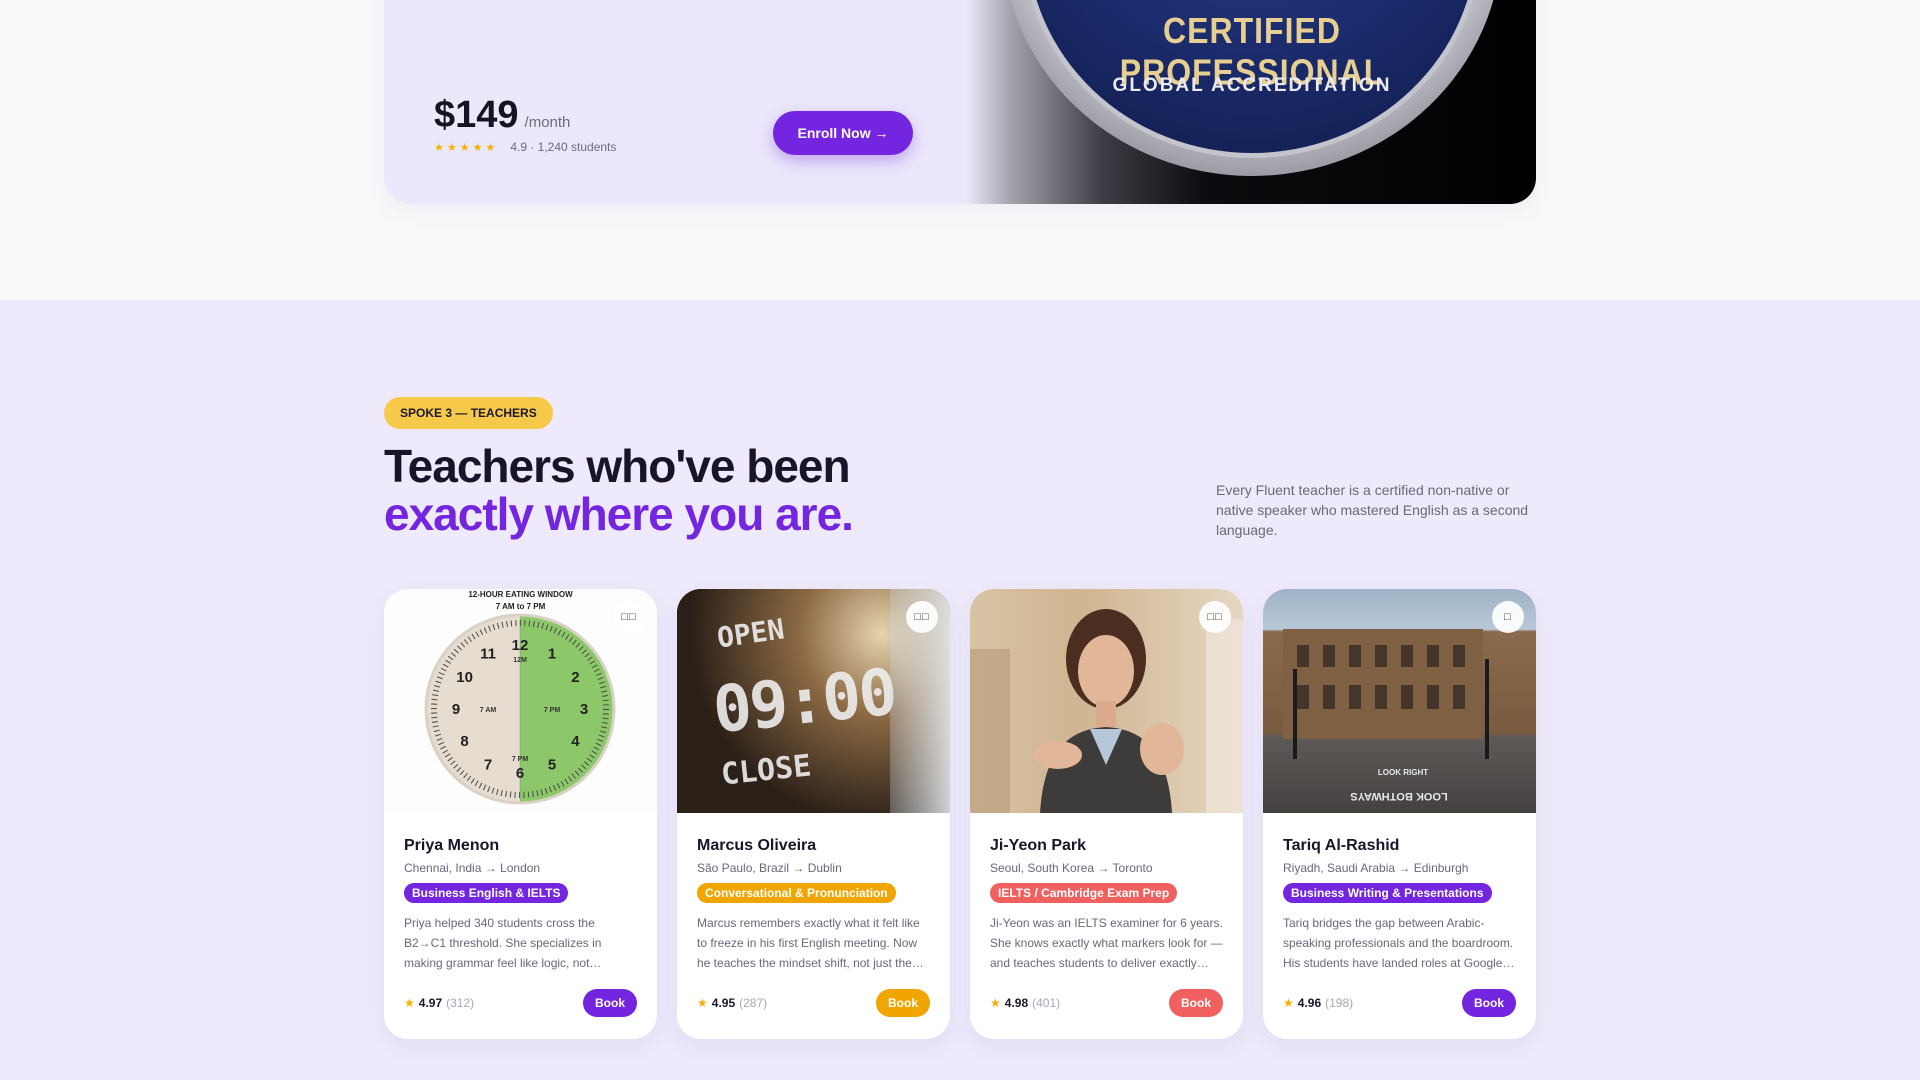 The width and height of the screenshot is (1920, 1080). Describe the element at coordinates (575, 741) in the screenshot. I see `clock-number: 4` at that location.